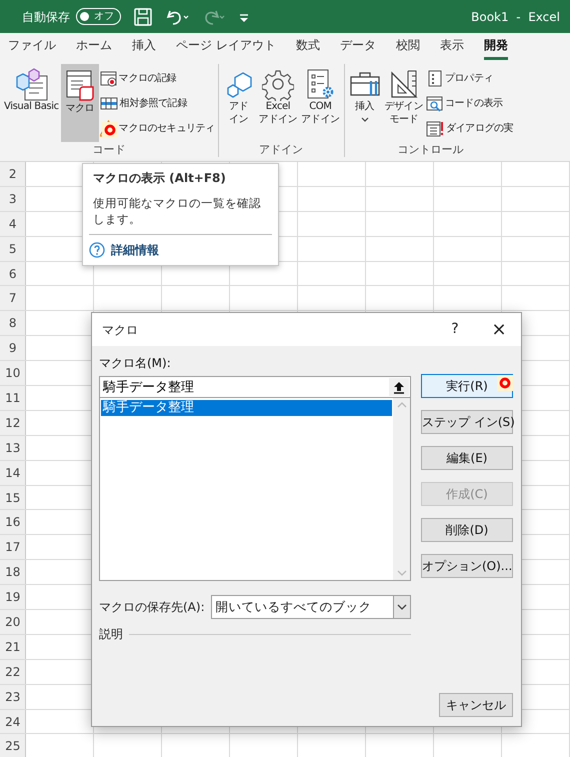  What do you see at coordinates (97, 250) in the screenshot?
I see `help-icon` at bounding box center [97, 250].